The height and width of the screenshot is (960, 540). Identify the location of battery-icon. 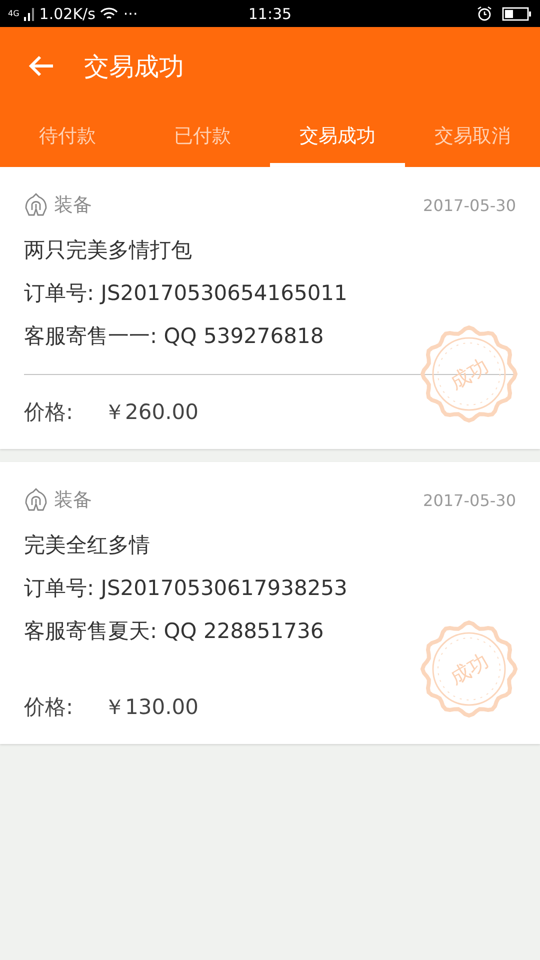
(517, 13).